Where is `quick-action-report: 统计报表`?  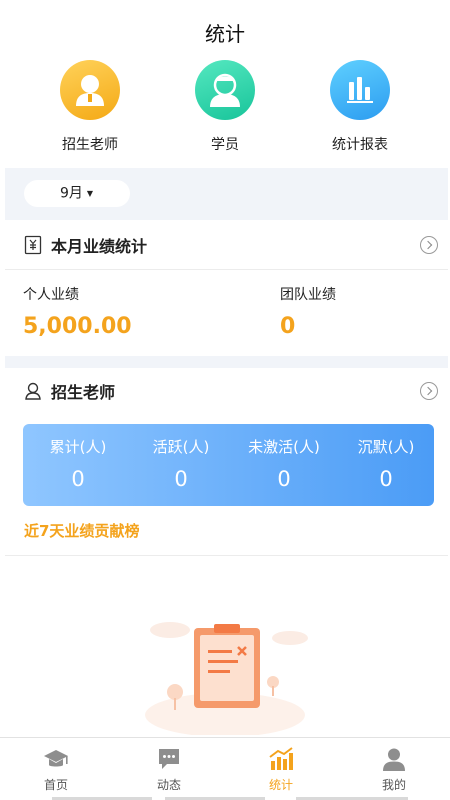
quick-action-report: 统计报表 is located at coordinates (360, 107).